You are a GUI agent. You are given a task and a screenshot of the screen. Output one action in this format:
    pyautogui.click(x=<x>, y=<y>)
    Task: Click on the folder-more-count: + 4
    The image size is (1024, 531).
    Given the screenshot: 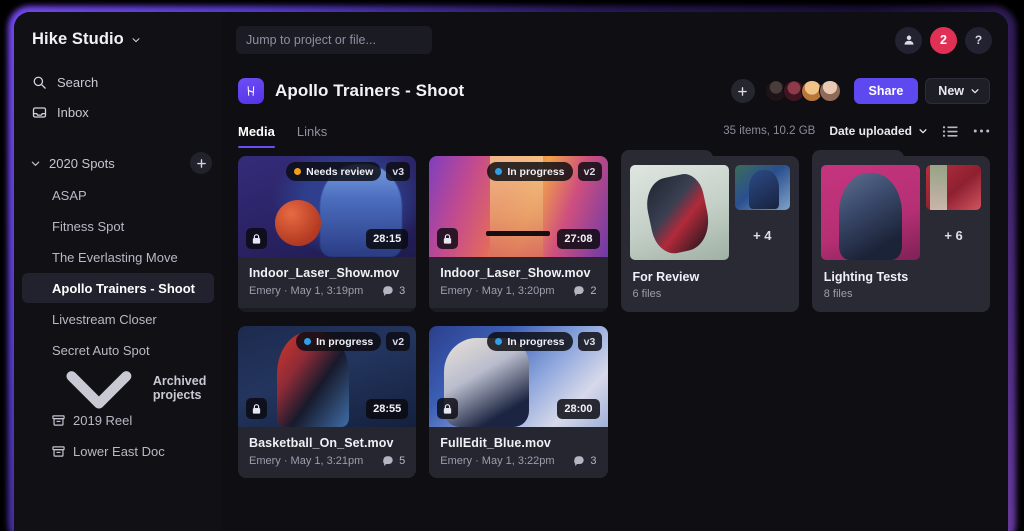 What is the action you would take?
    pyautogui.click(x=762, y=235)
    